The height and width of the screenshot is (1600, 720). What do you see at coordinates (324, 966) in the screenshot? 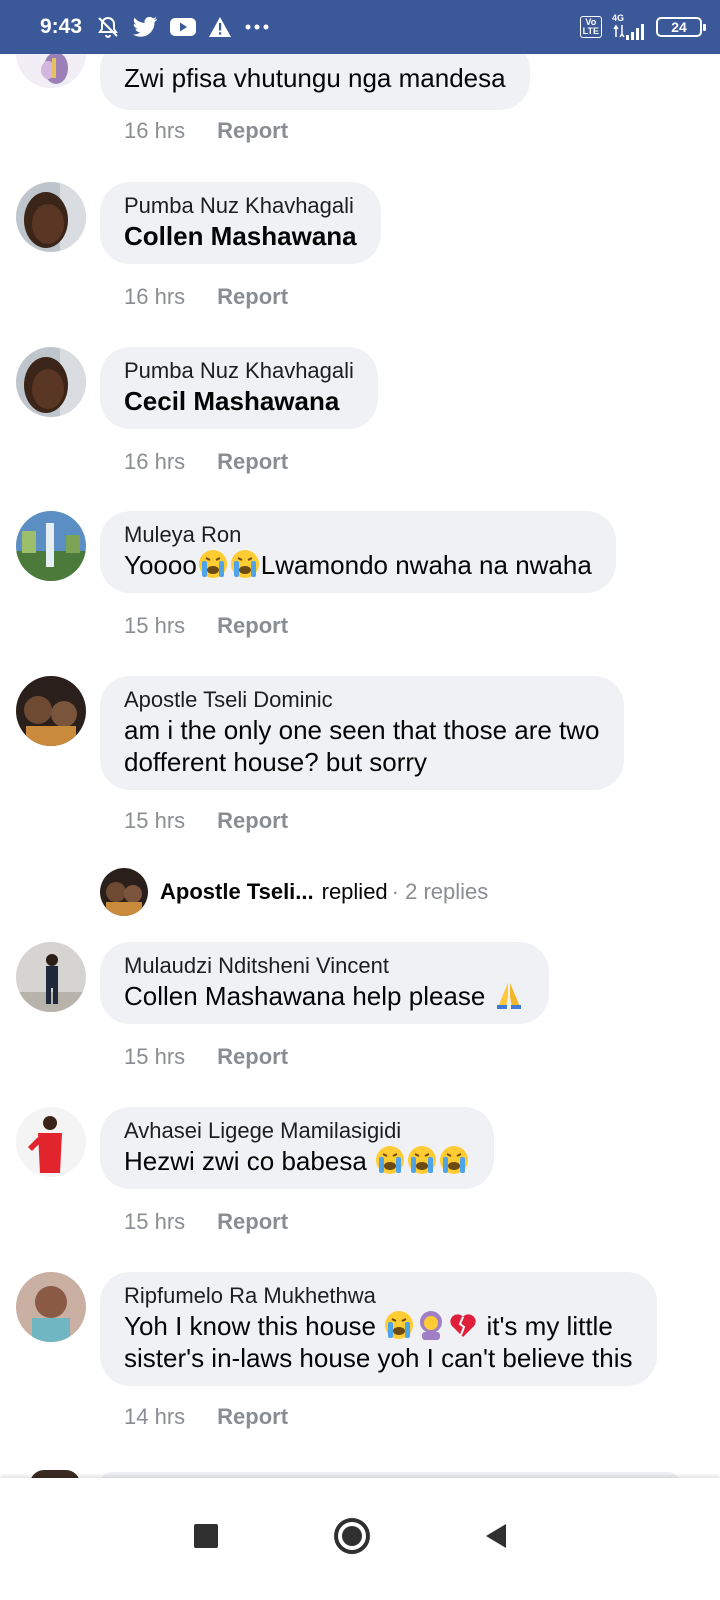
I see `comment-author: Mulaudzi Nditsheni Vincent` at bounding box center [324, 966].